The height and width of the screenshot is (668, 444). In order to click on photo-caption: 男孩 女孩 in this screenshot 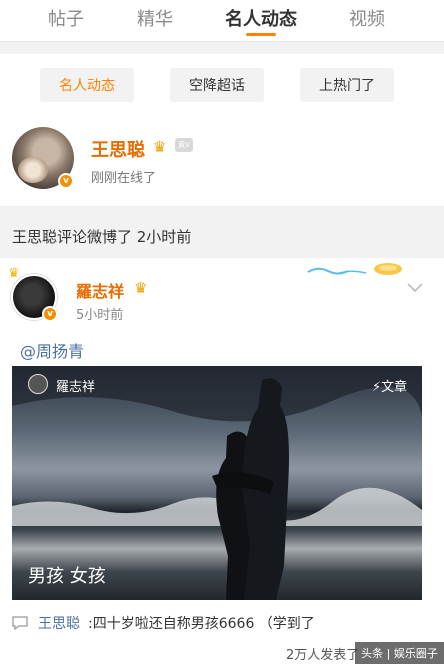, I will do `click(67, 576)`.